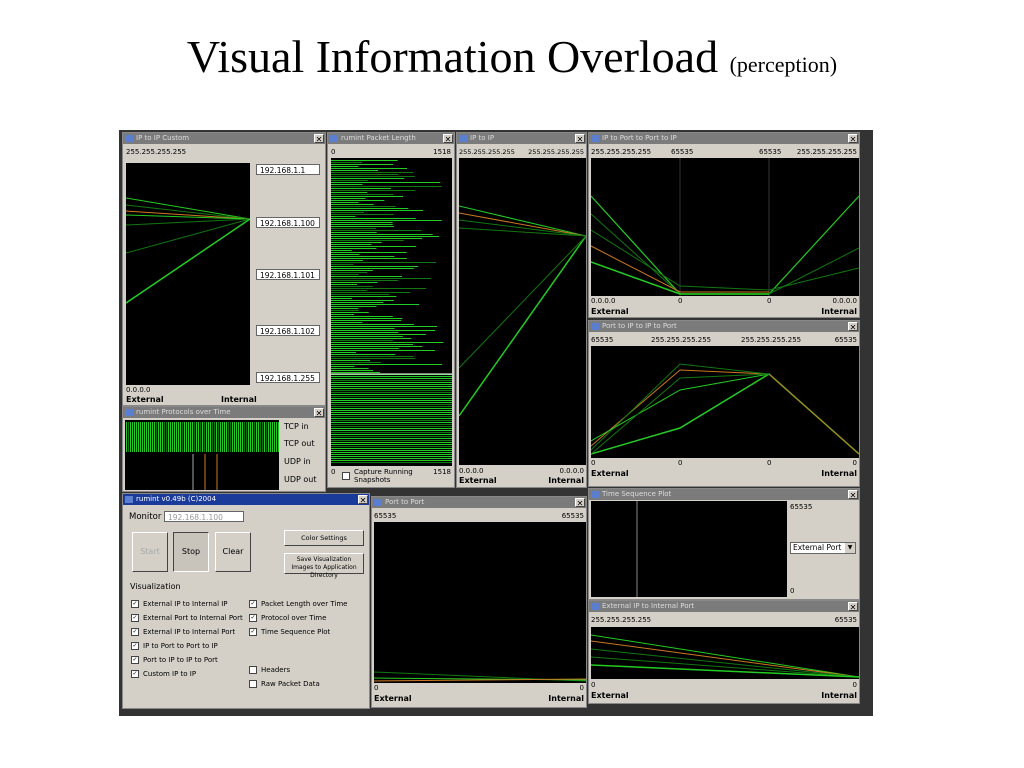 The image size is (1024, 768). What do you see at coordinates (724, 326) in the screenshot?
I see `window-titlebar: Port to IP to IP to Port ✕` at bounding box center [724, 326].